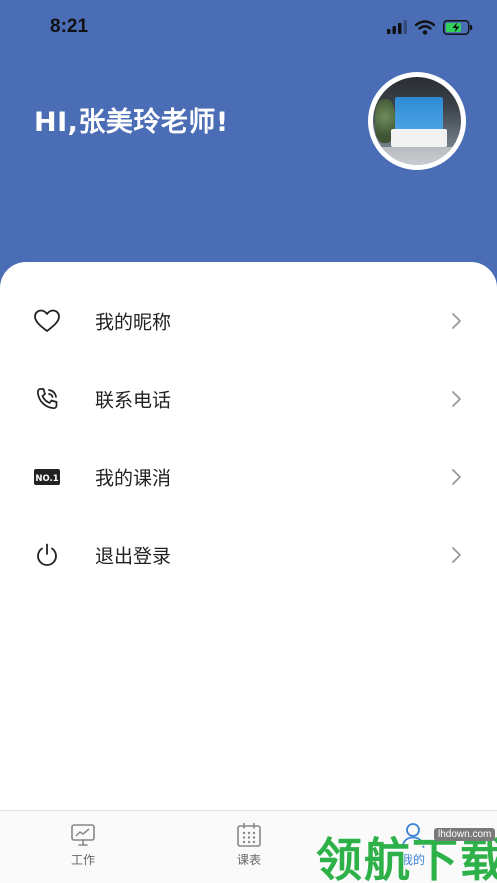 Image resolution: width=497 pixels, height=883 pixels. What do you see at coordinates (465, 834) in the screenshot?
I see `watermark-url: lhdown.com` at bounding box center [465, 834].